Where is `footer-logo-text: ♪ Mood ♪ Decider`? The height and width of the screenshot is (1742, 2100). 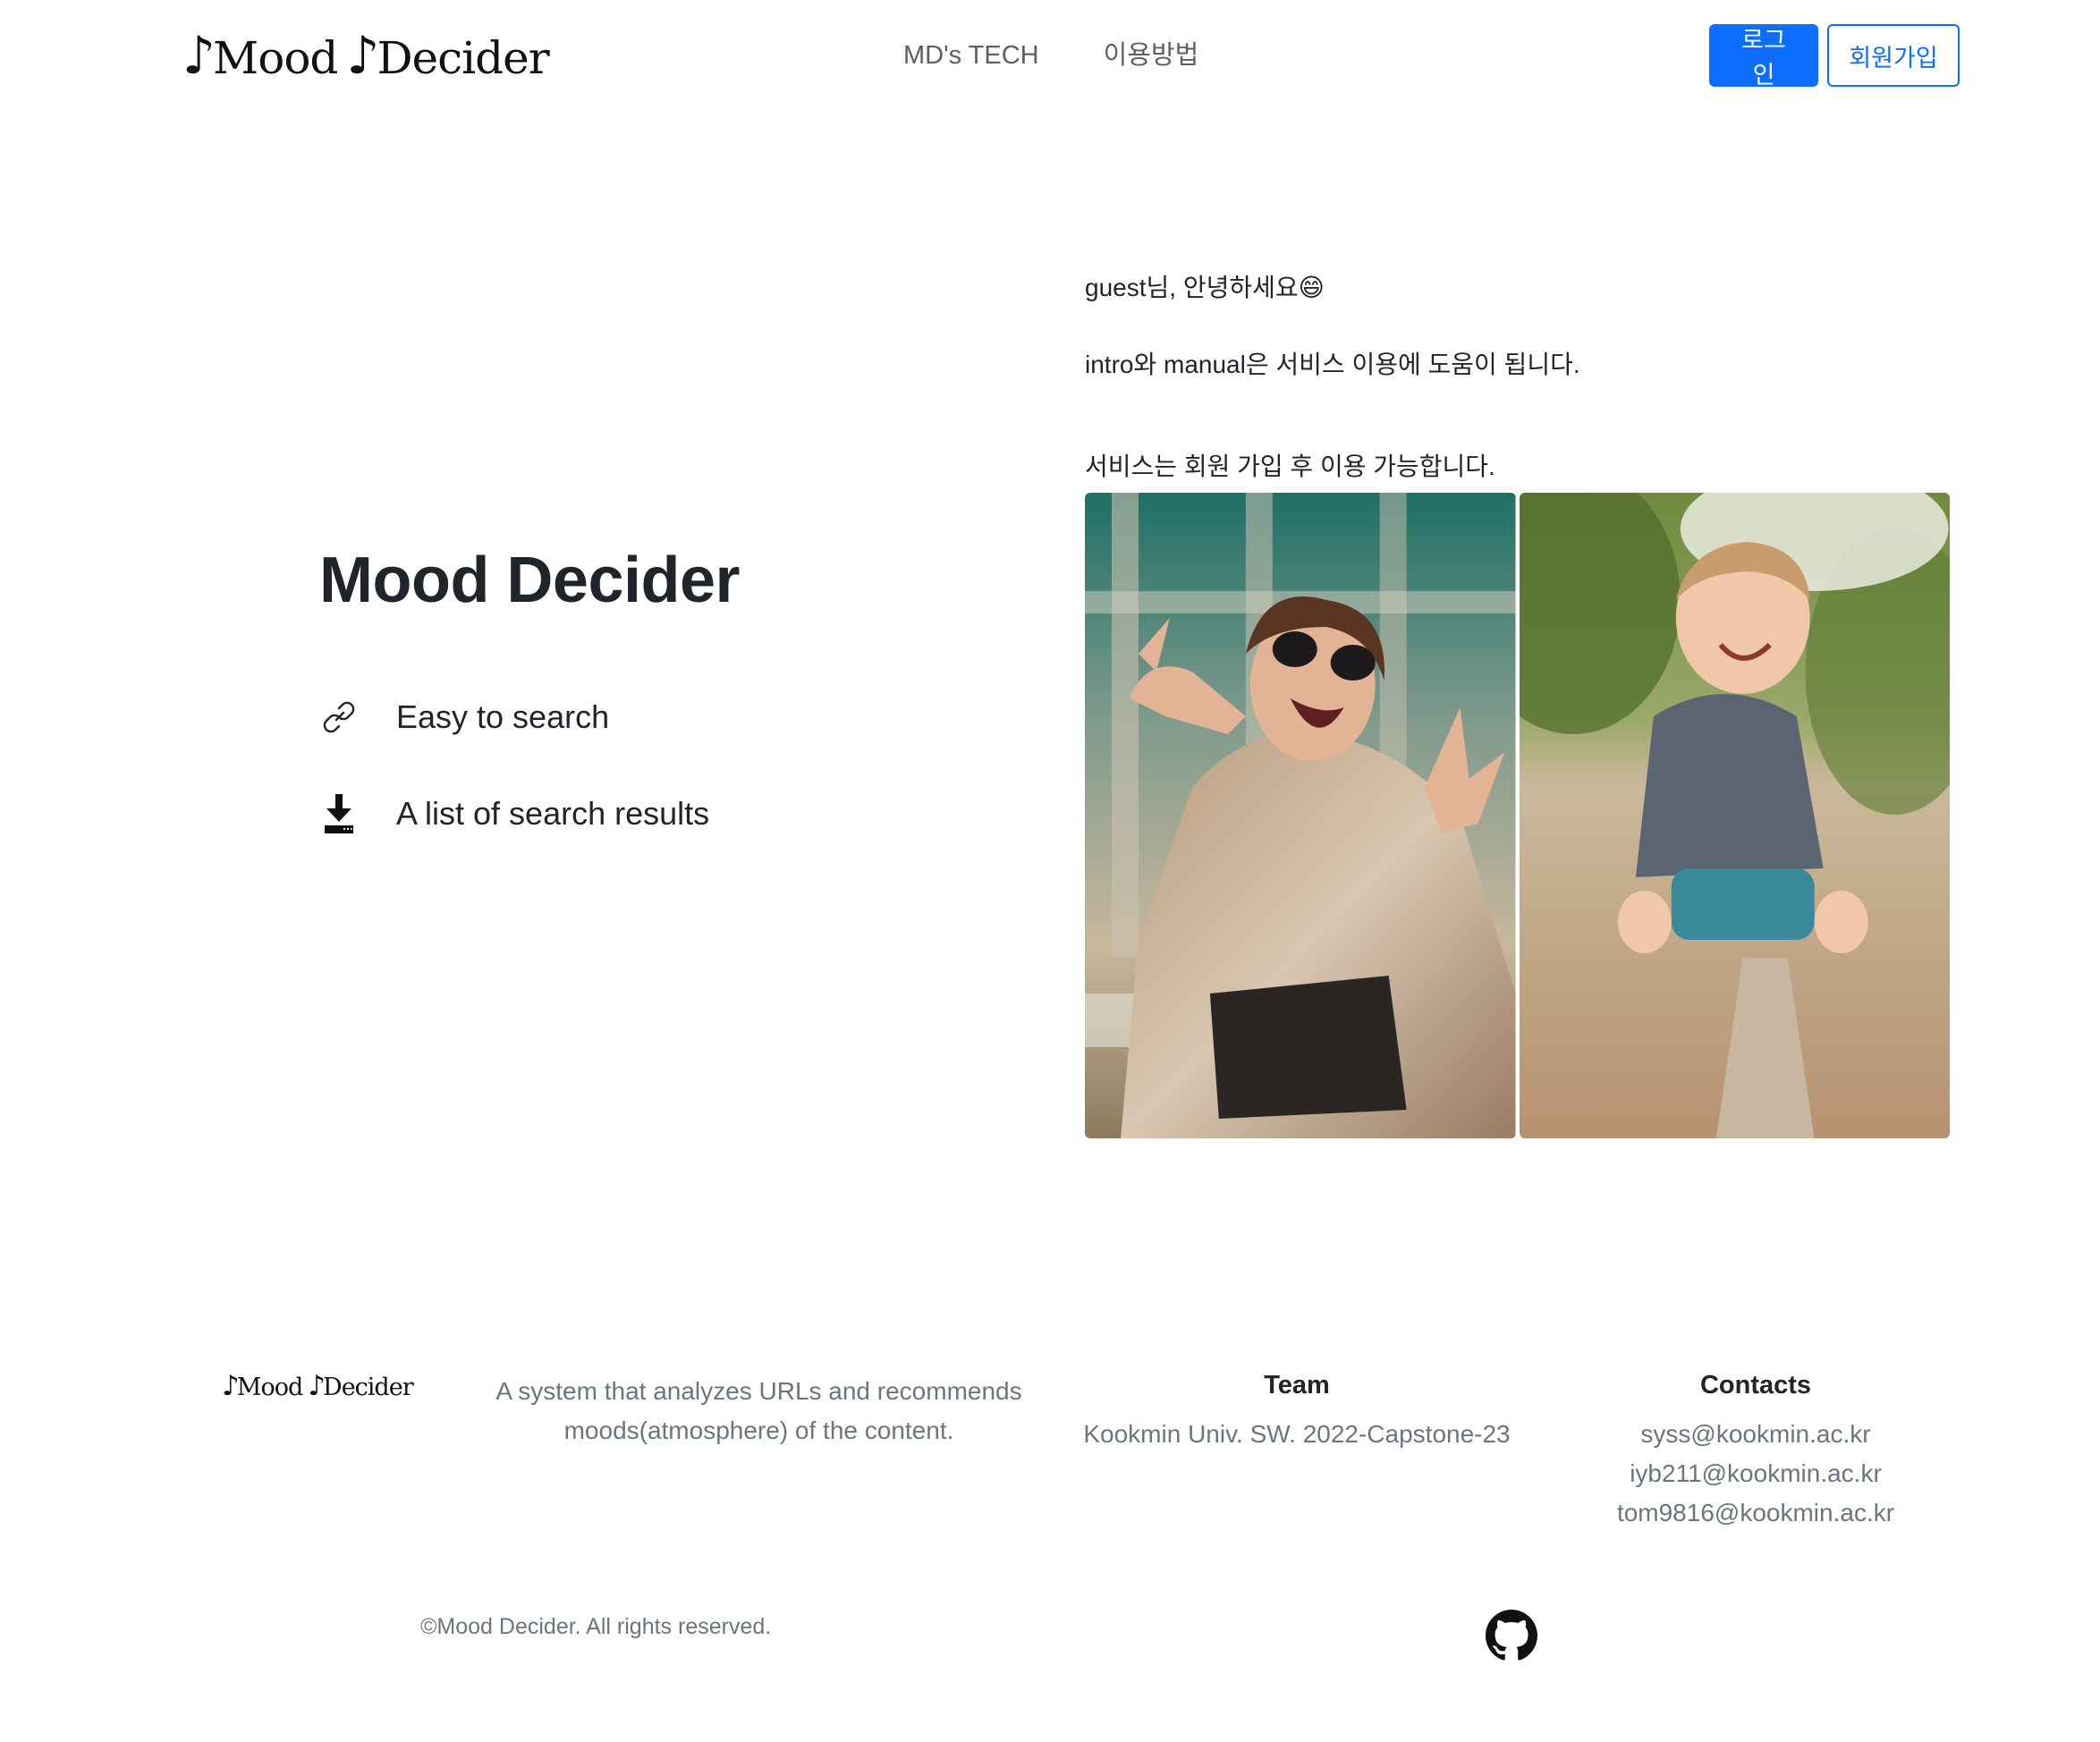
footer-logo-text: ♪ Mood ♪ Decider is located at coordinates (318, 1386).